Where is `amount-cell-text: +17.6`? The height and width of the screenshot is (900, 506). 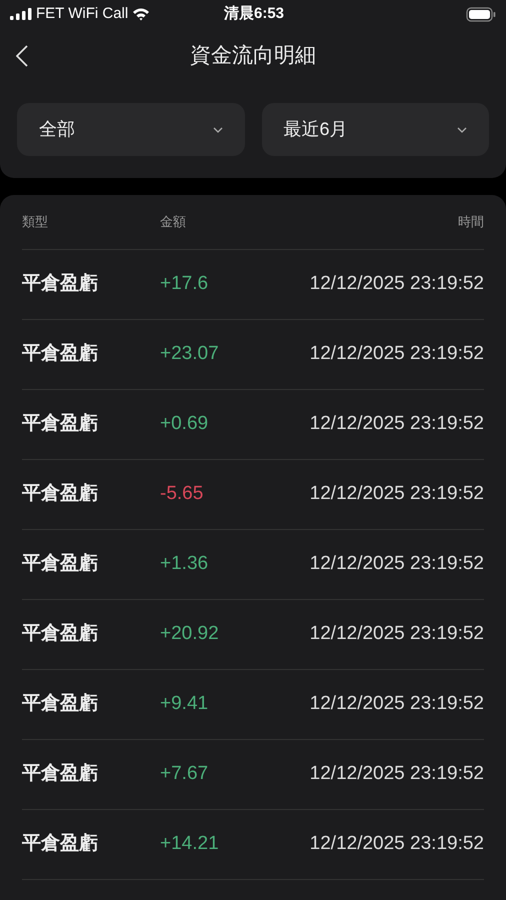 amount-cell-text: +17.6 is located at coordinates (185, 284).